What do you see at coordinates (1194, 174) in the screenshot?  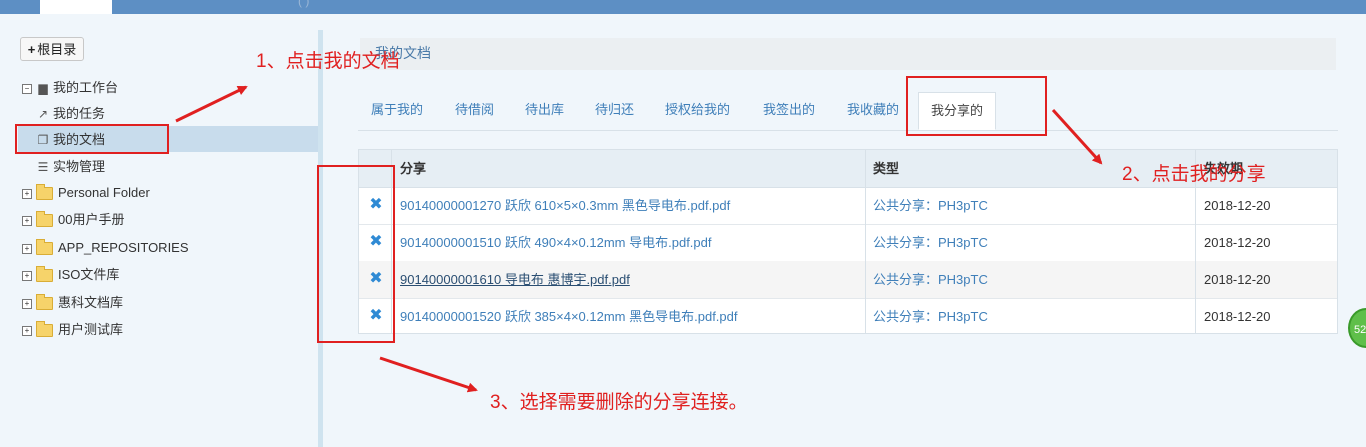 I see `annotation-step-2: 2、点击我的分享` at bounding box center [1194, 174].